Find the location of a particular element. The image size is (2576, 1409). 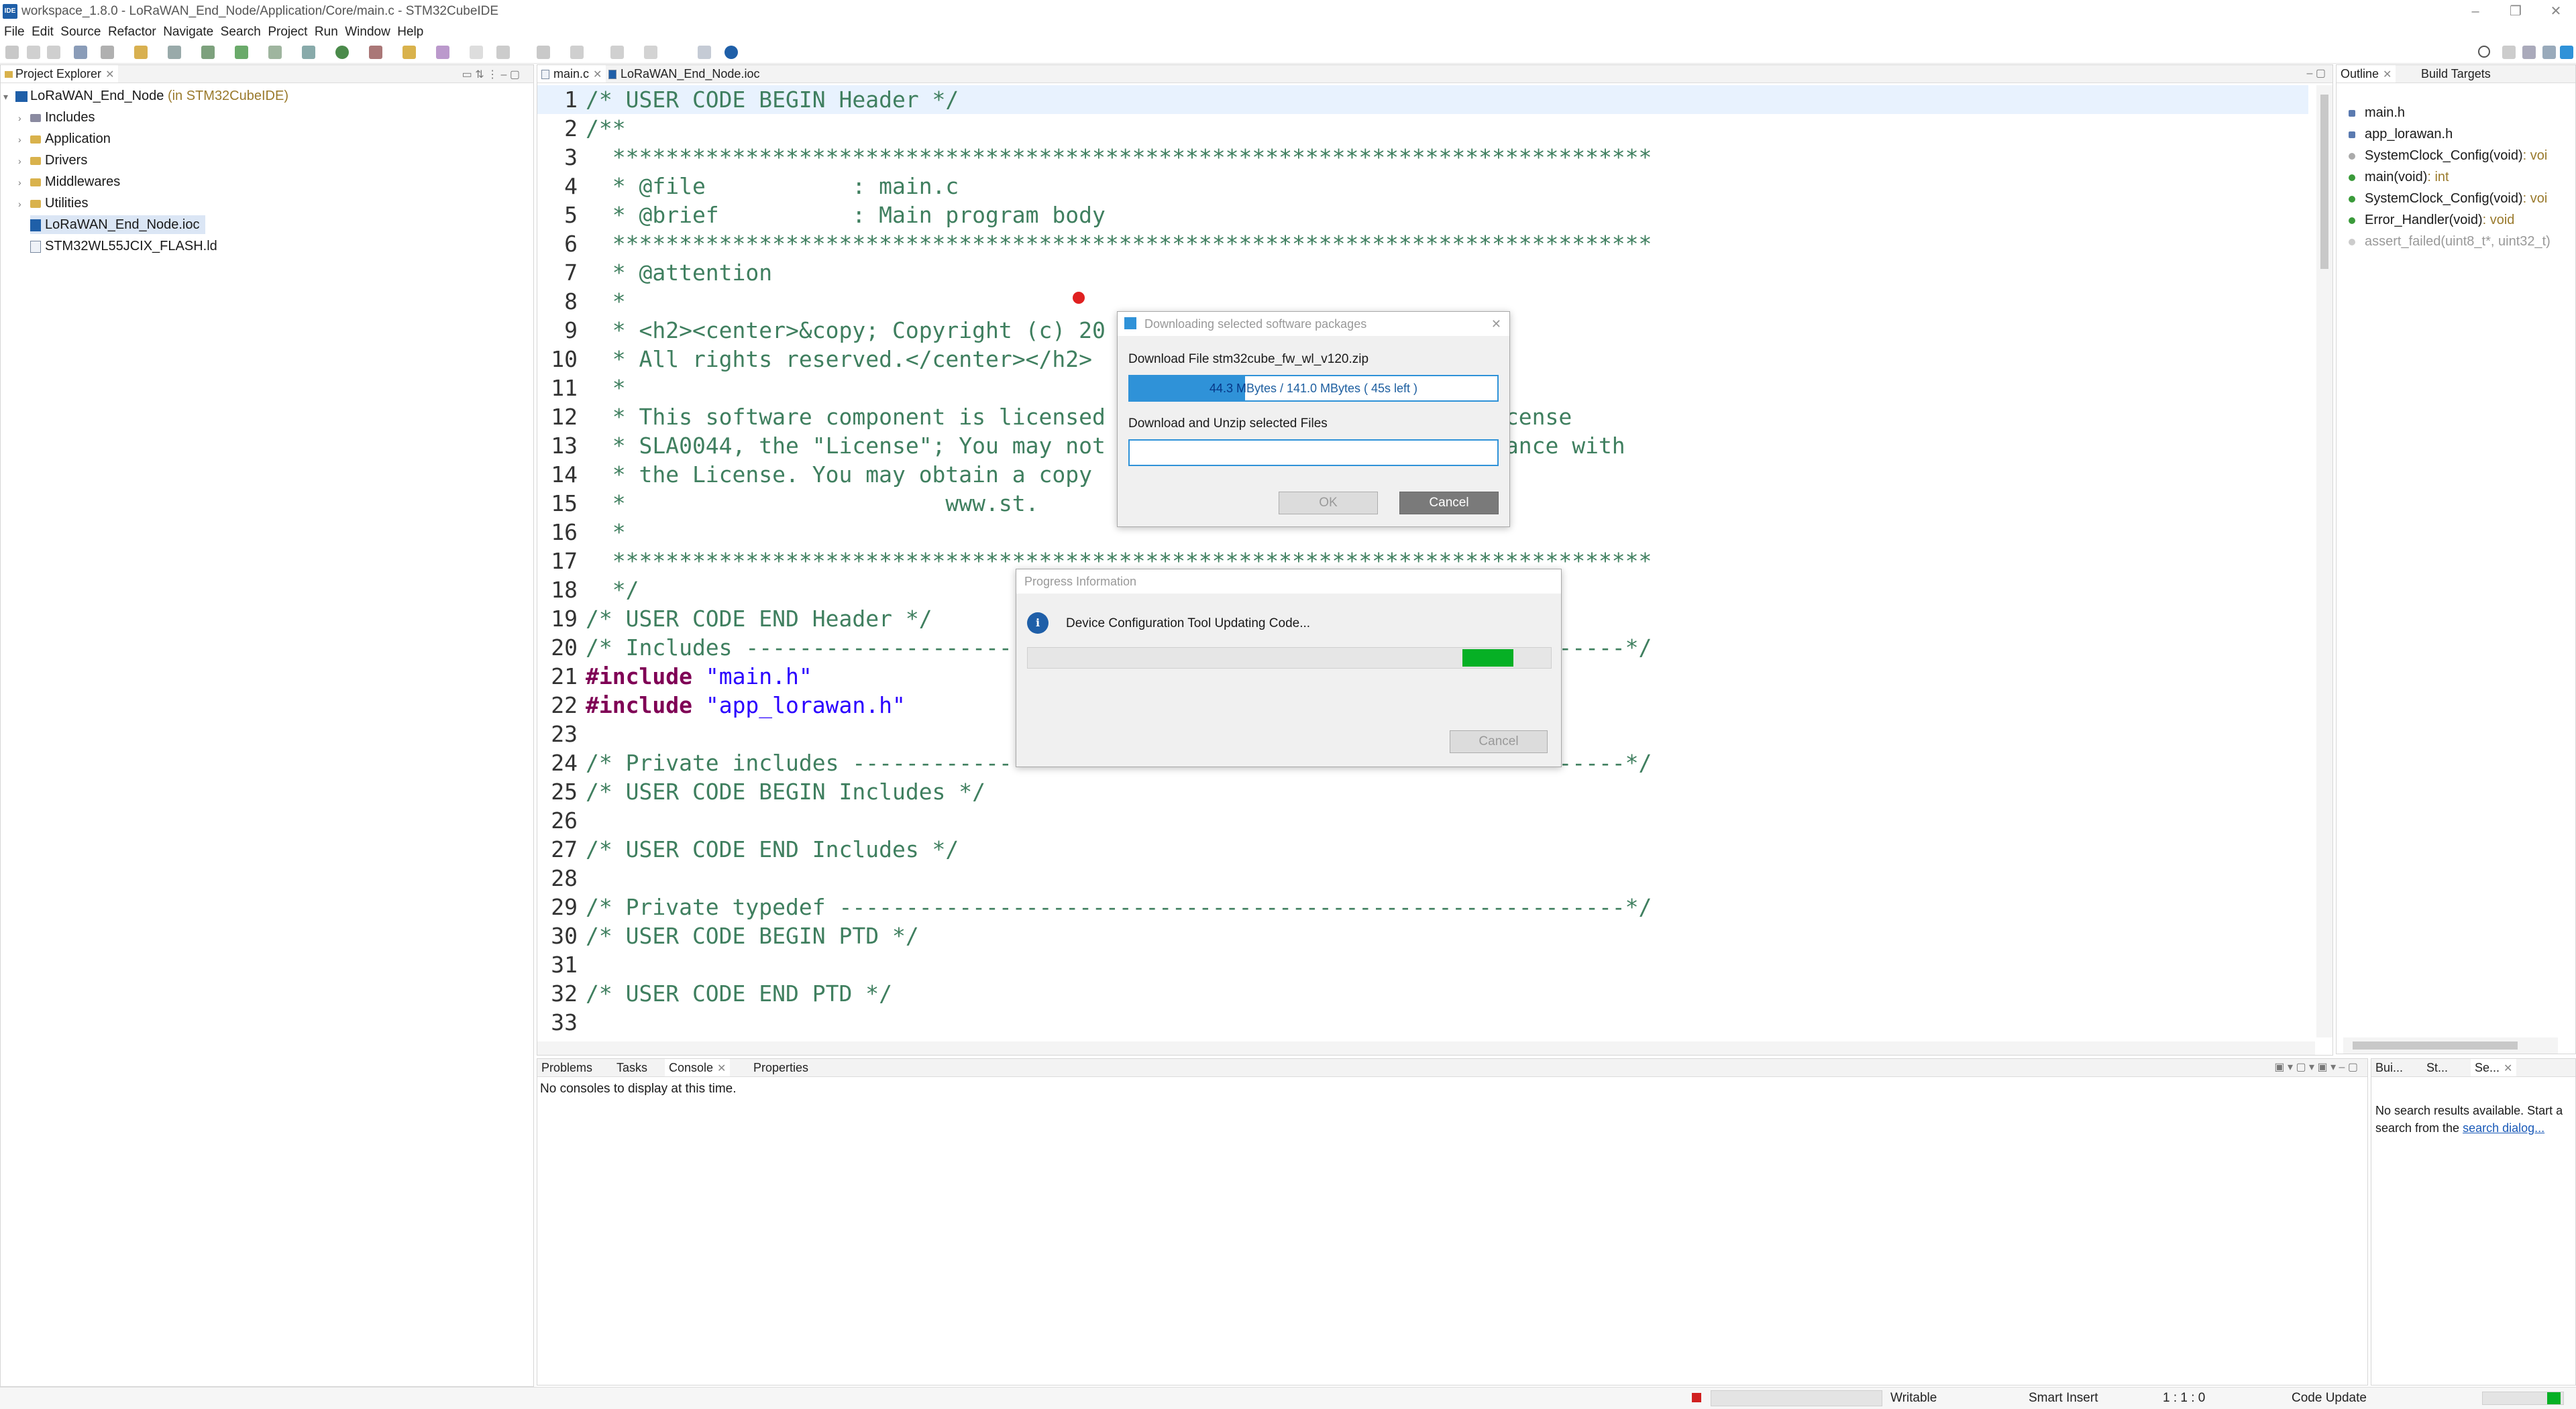

menu-source: Source is located at coordinates (80, 32).